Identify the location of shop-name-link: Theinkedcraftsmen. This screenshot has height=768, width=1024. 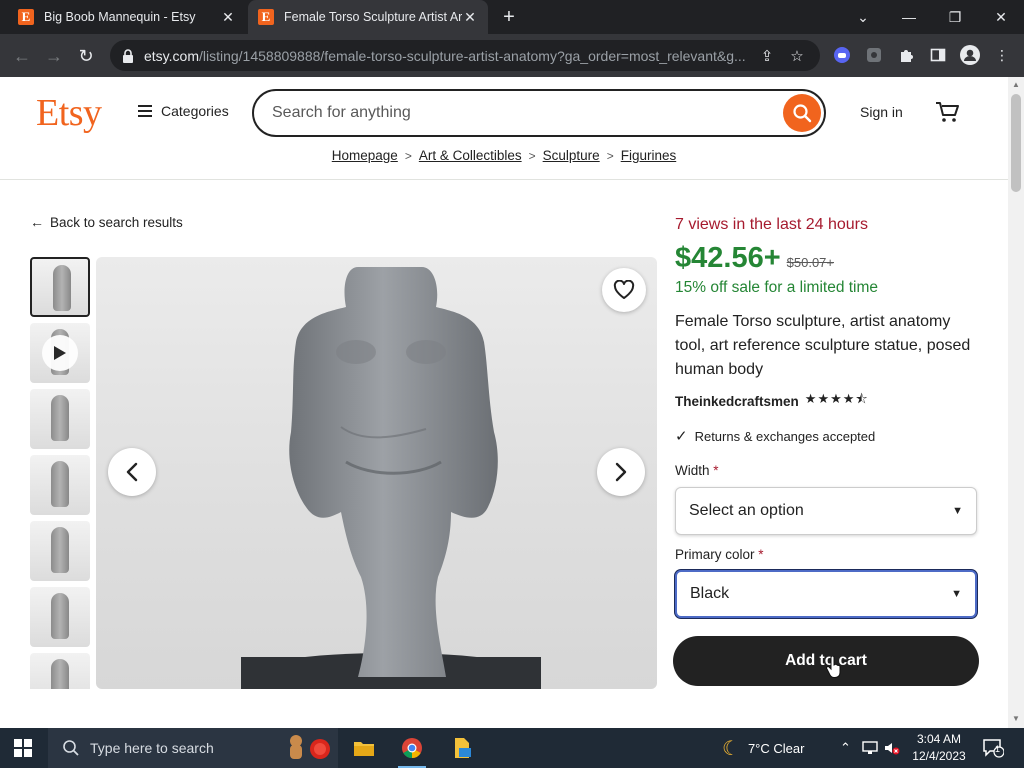
(737, 401).